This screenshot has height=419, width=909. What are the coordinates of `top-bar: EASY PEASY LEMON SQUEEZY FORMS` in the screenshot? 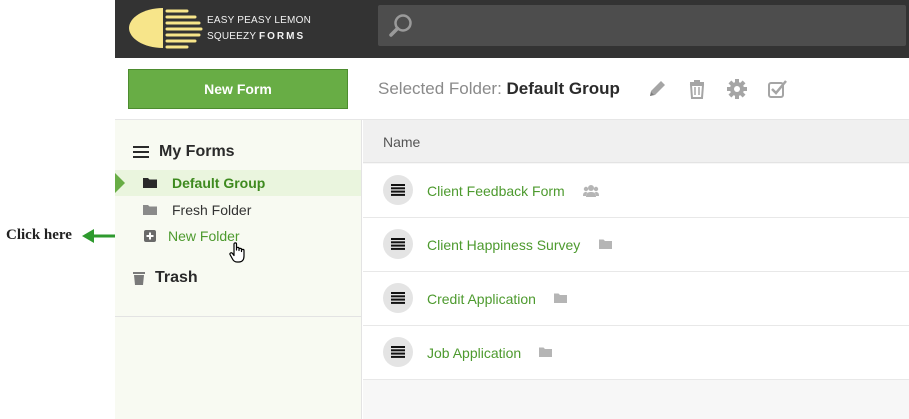 It's located at (512, 29).